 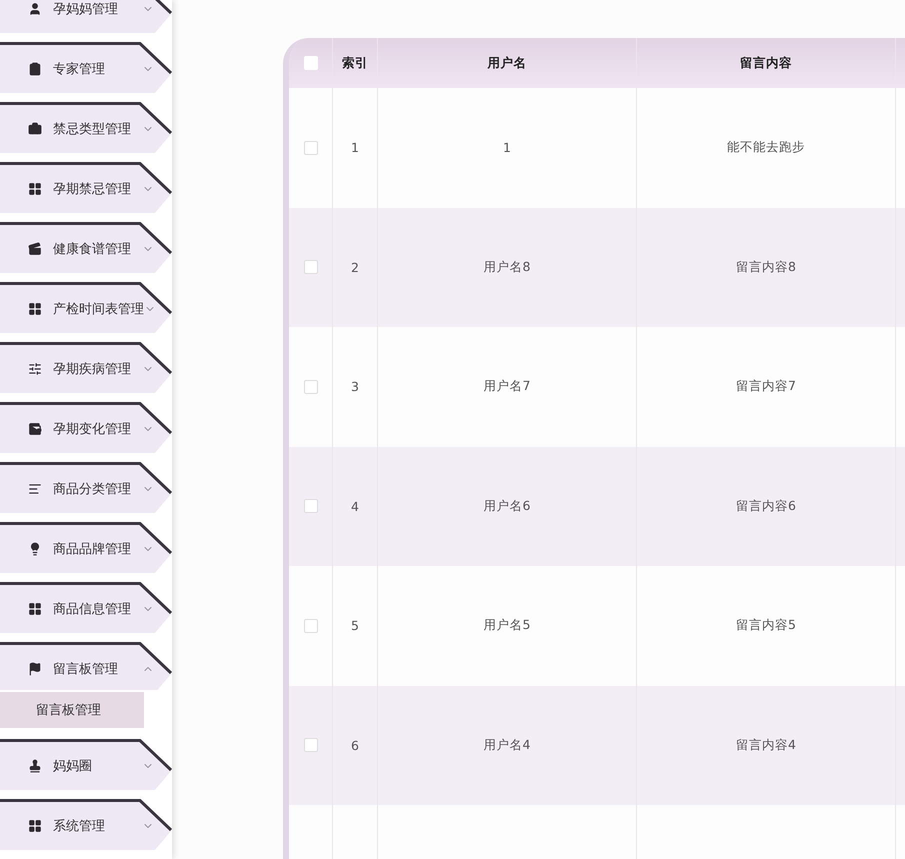 What do you see at coordinates (35, 669) in the screenshot?
I see `flag-icon` at bounding box center [35, 669].